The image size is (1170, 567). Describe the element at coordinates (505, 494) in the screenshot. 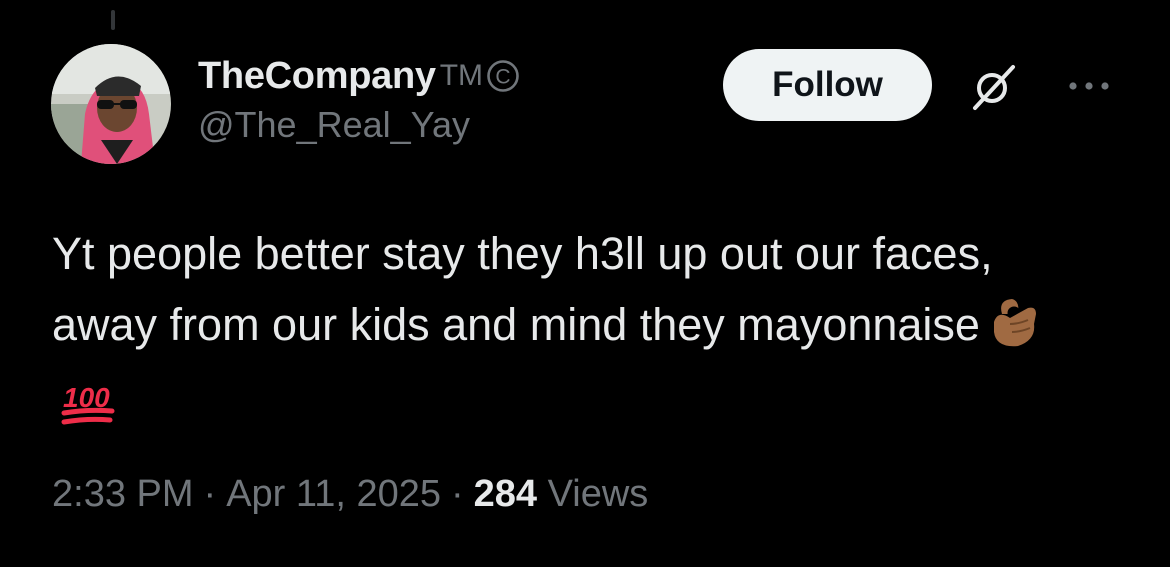

I see `views-count: 284` at that location.